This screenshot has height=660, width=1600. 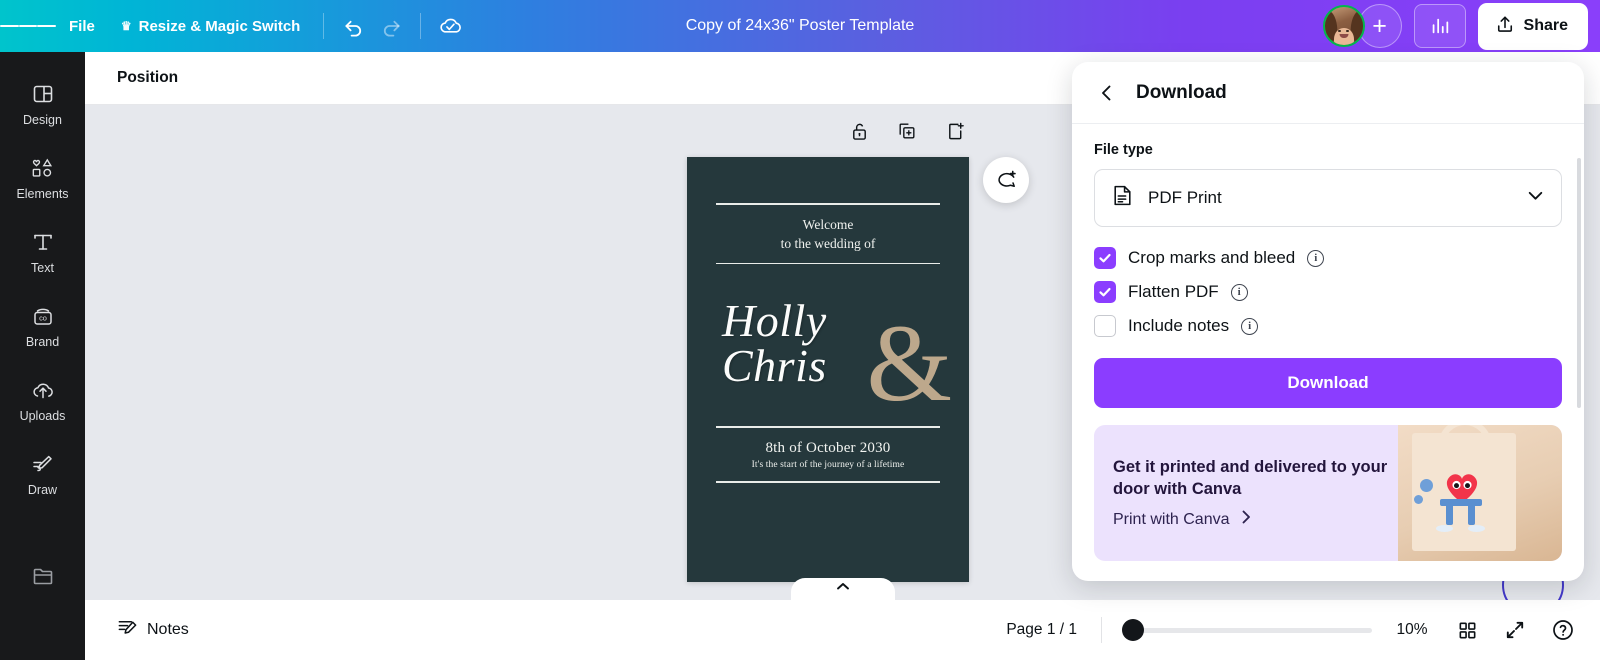 I want to click on checkbox-crop-marks, so click(x=1105, y=258).